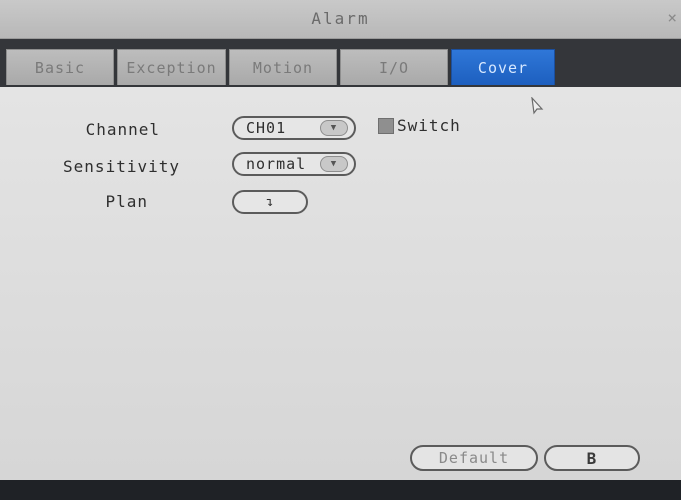  What do you see at coordinates (294, 128) in the screenshot?
I see `channel-select: CH01 ▼` at bounding box center [294, 128].